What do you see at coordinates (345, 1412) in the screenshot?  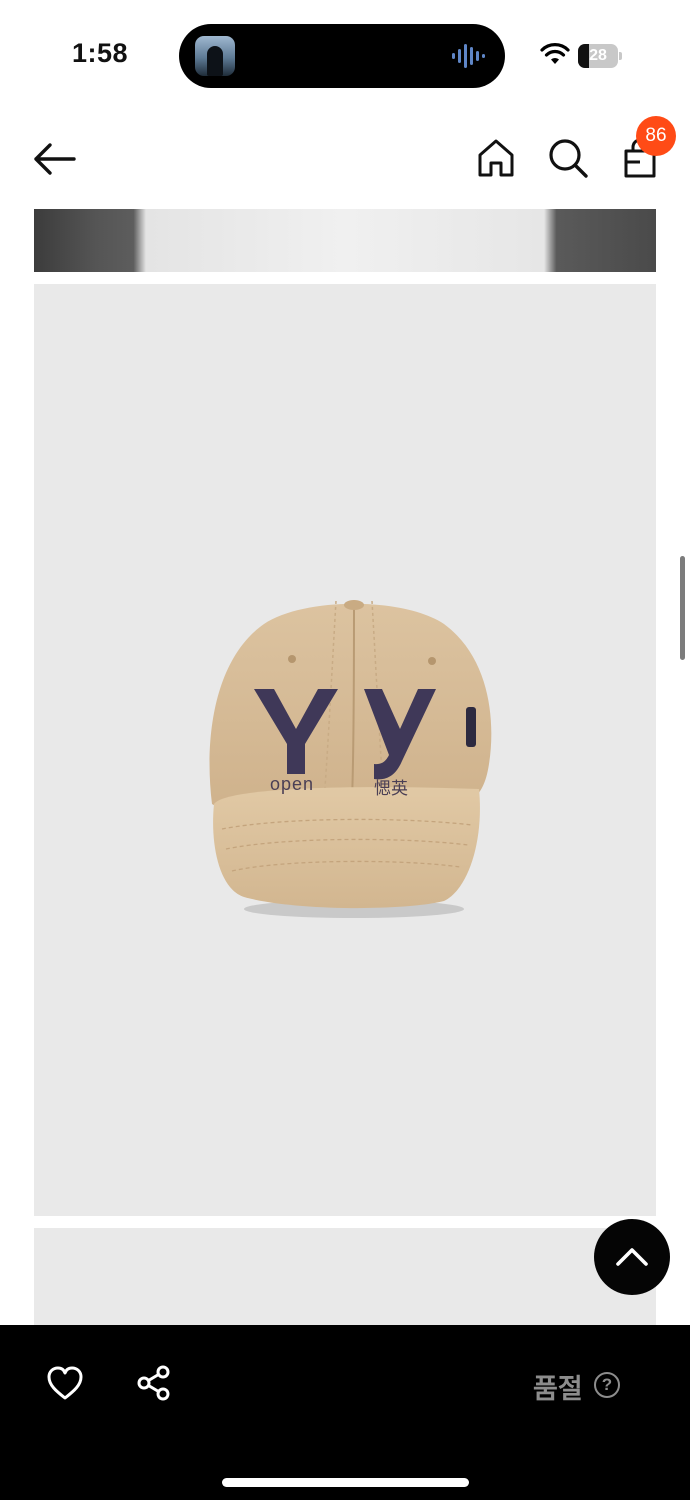 I see `bottom-action-bar: 품절 ?` at bounding box center [345, 1412].